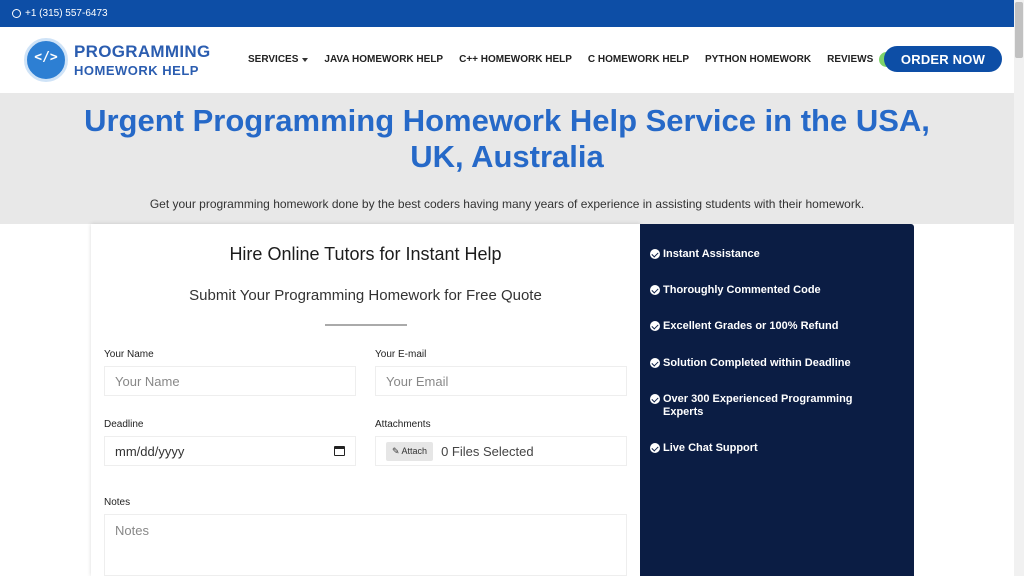 The image size is (1024, 576). What do you see at coordinates (365, 545) in the screenshot?
I see `notes-textarea: Notes` at bounding box center [365, 545].